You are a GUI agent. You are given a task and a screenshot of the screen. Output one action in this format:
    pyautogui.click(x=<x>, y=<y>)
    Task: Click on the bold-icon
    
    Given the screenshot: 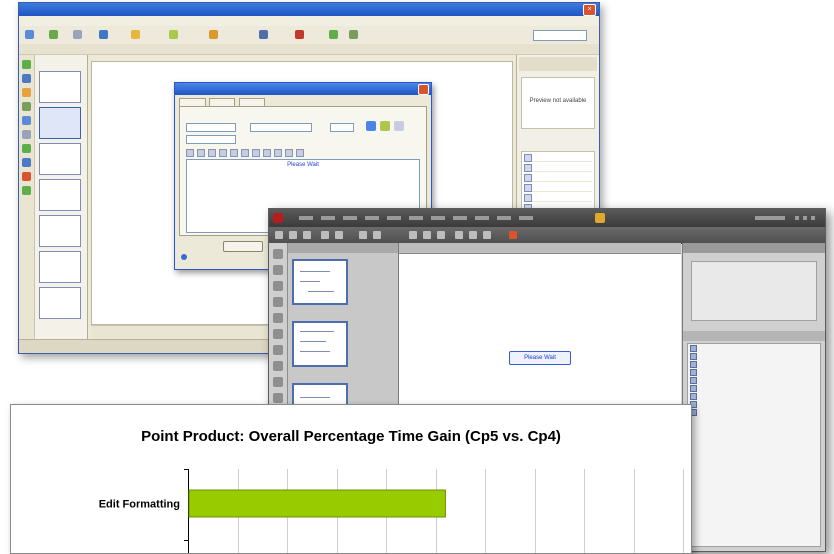 What is the action you would take?
    pyautogui.click(x=190, y=153)
    